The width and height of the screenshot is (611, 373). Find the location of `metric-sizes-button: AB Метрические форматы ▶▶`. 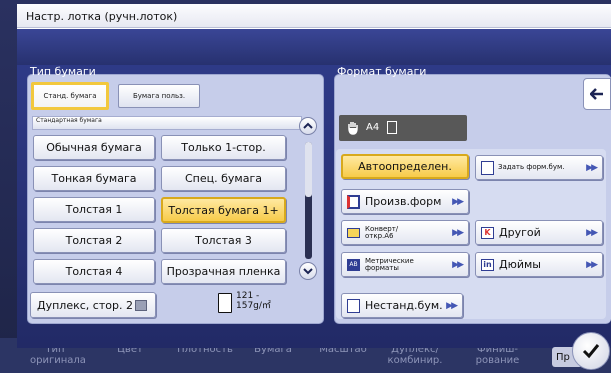

metric-sizes-button: AB Метрические форматы ▶▶ is located at coordinates (405, 264).